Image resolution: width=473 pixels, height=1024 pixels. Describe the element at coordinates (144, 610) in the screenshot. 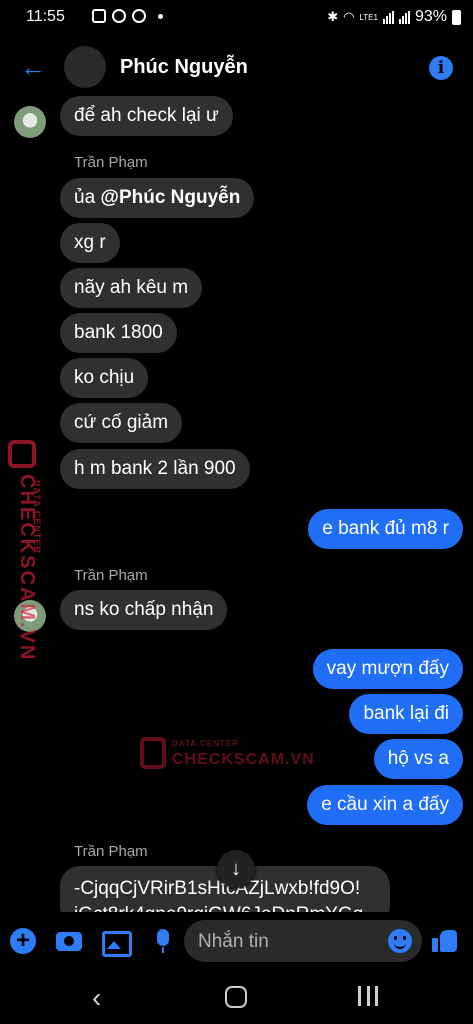

I see `message-bubble-incoming: ns ko chấp nhận` at that location.